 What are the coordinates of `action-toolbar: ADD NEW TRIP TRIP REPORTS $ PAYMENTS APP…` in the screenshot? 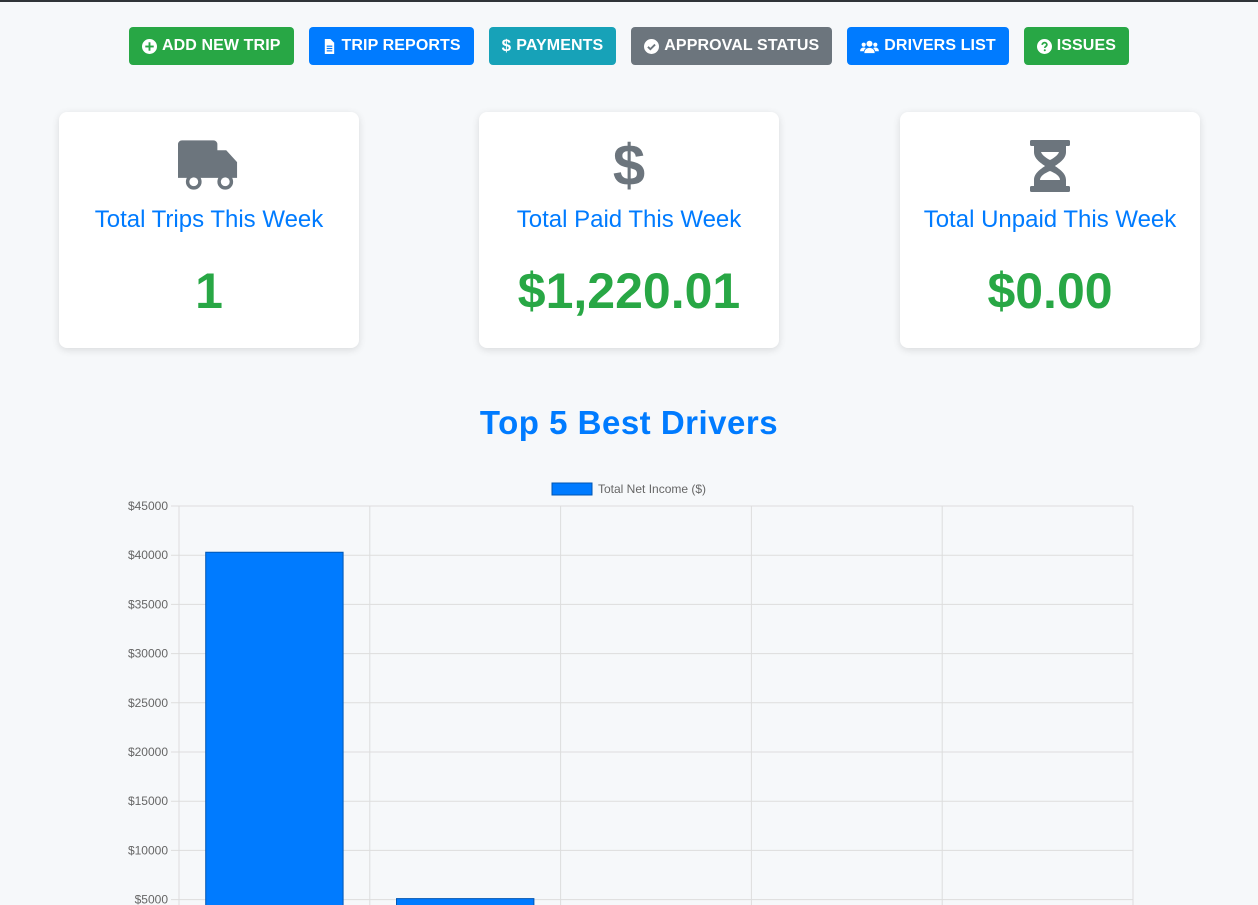 It's located at (629, 46).